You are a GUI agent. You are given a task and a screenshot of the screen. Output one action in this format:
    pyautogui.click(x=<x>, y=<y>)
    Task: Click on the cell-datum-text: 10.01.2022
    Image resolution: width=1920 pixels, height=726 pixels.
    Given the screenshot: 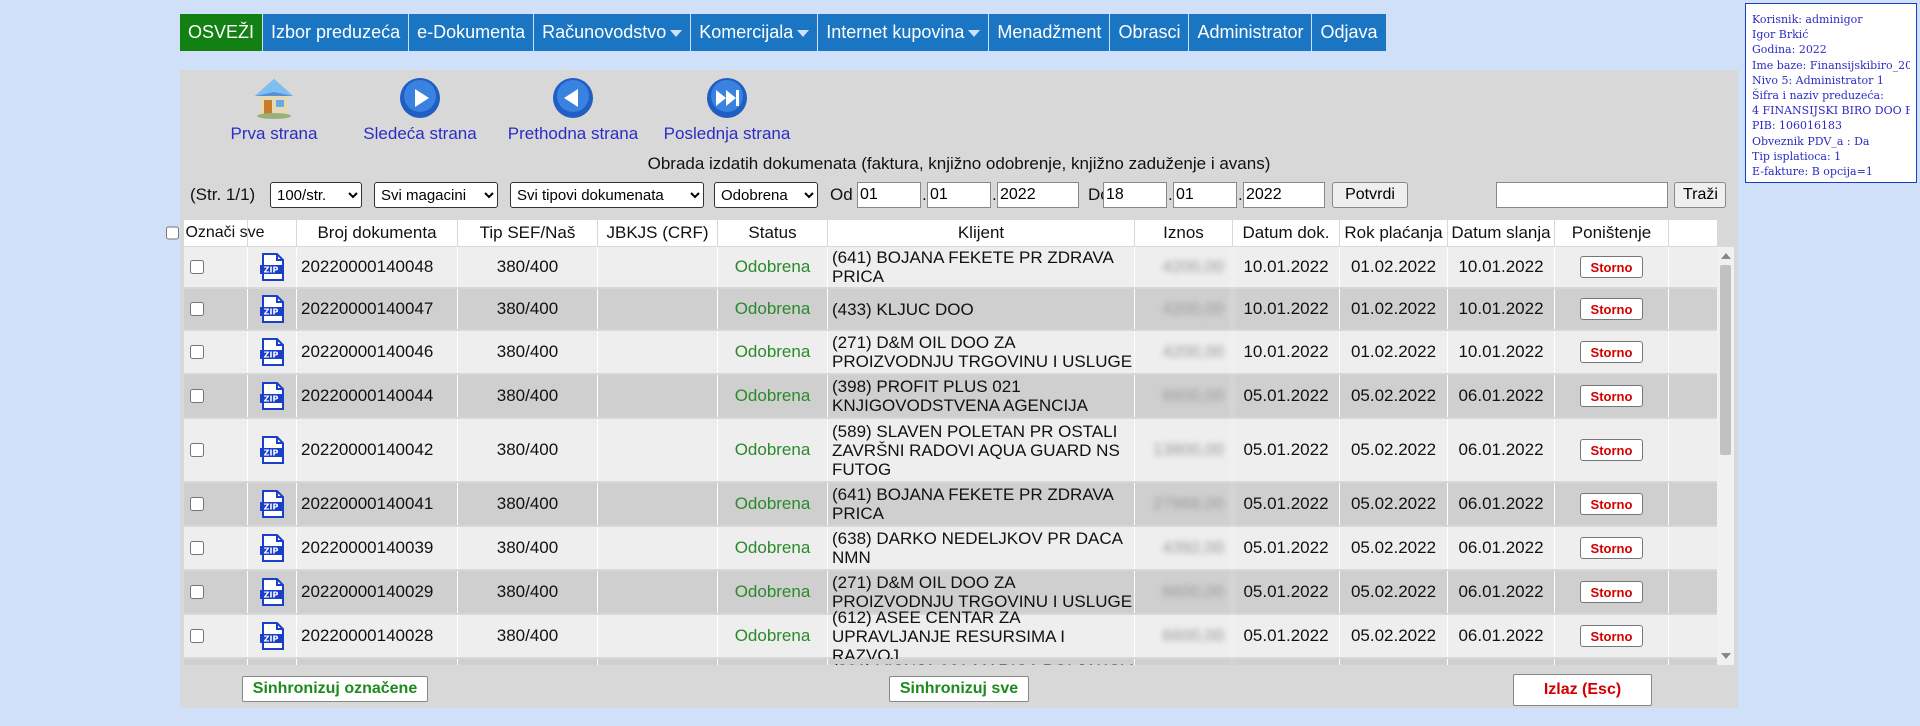 What is the action you would take?
    pyautogui.click(x=1286, y=308)
    